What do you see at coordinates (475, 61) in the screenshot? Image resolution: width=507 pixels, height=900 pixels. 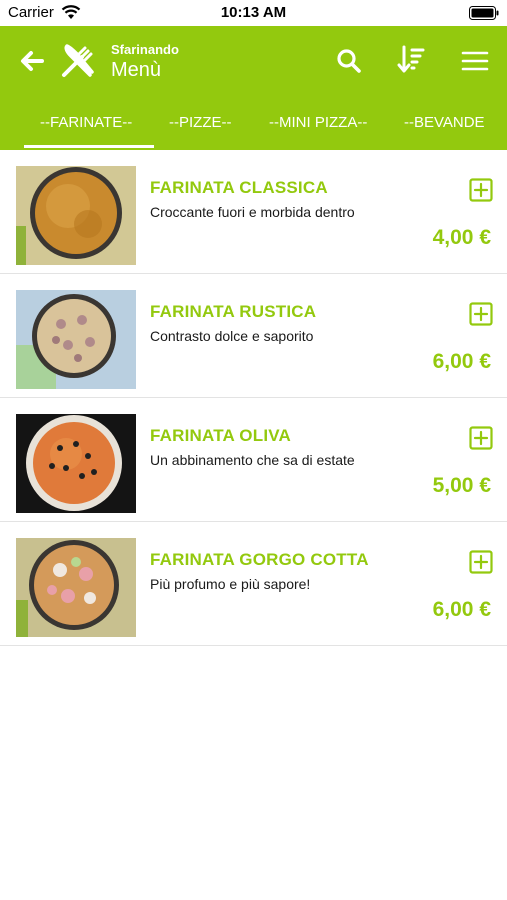 I see `hamburger-menu-icon` at bounding box center [475, 61].